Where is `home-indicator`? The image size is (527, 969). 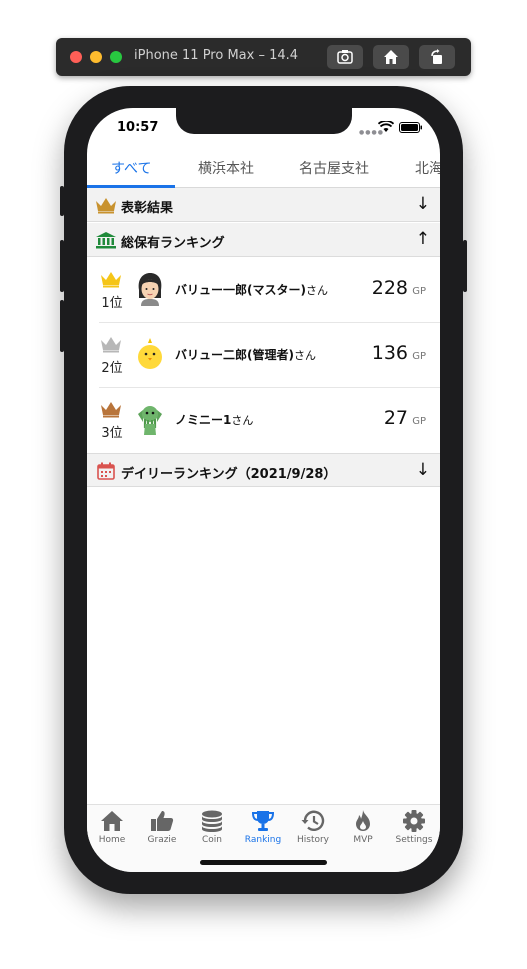
home-indicator is located at coordinates (263, 862).